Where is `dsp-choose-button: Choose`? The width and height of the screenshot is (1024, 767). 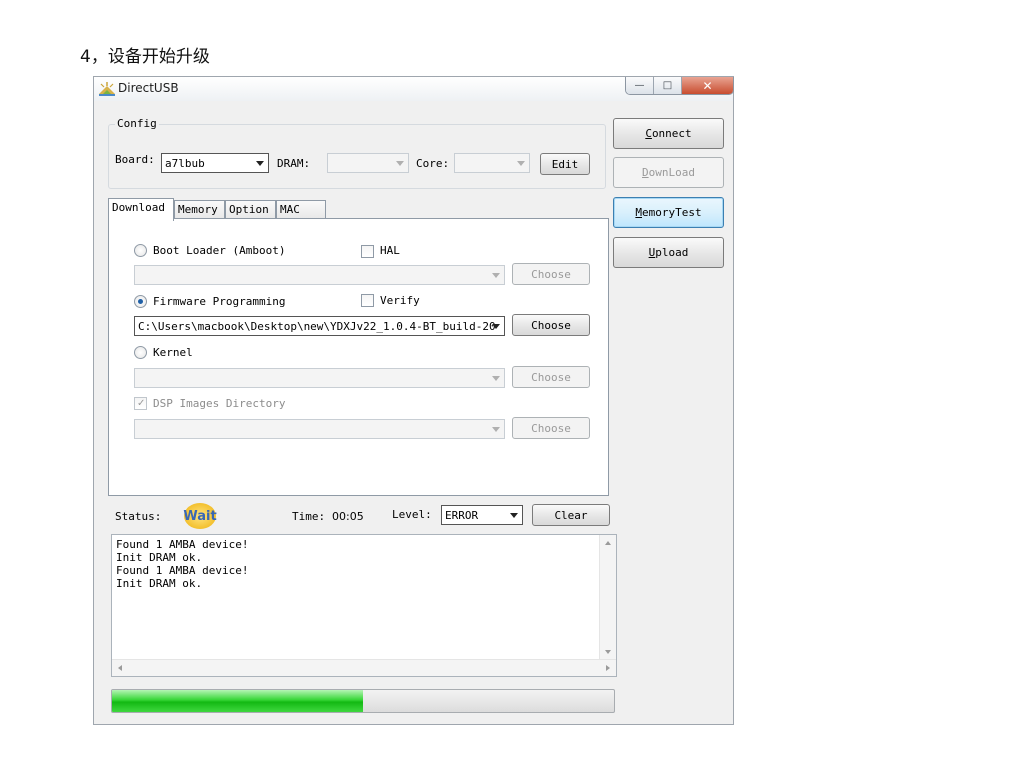 dsp-choose-button: Choose is located at coordinates (551, 428).